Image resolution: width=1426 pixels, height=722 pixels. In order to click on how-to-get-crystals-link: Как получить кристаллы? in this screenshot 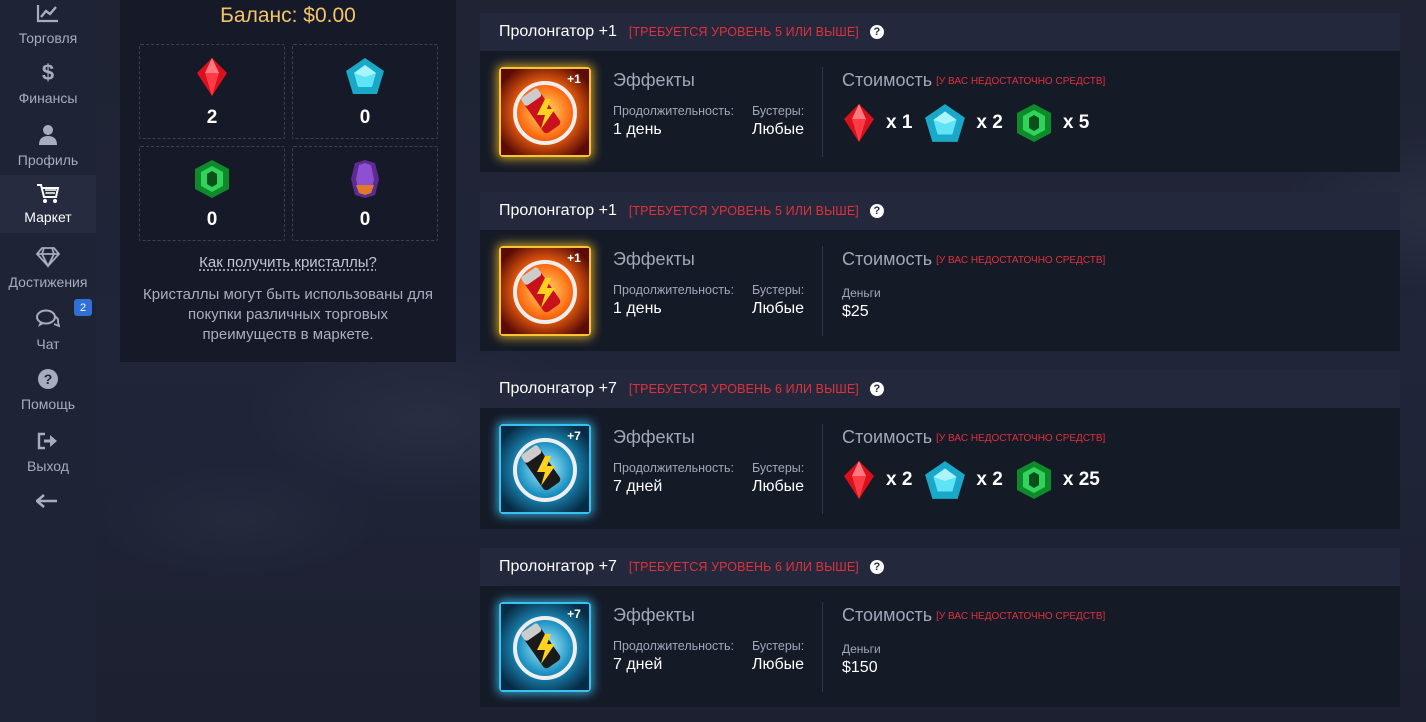, I will do `click(288, 262)`.